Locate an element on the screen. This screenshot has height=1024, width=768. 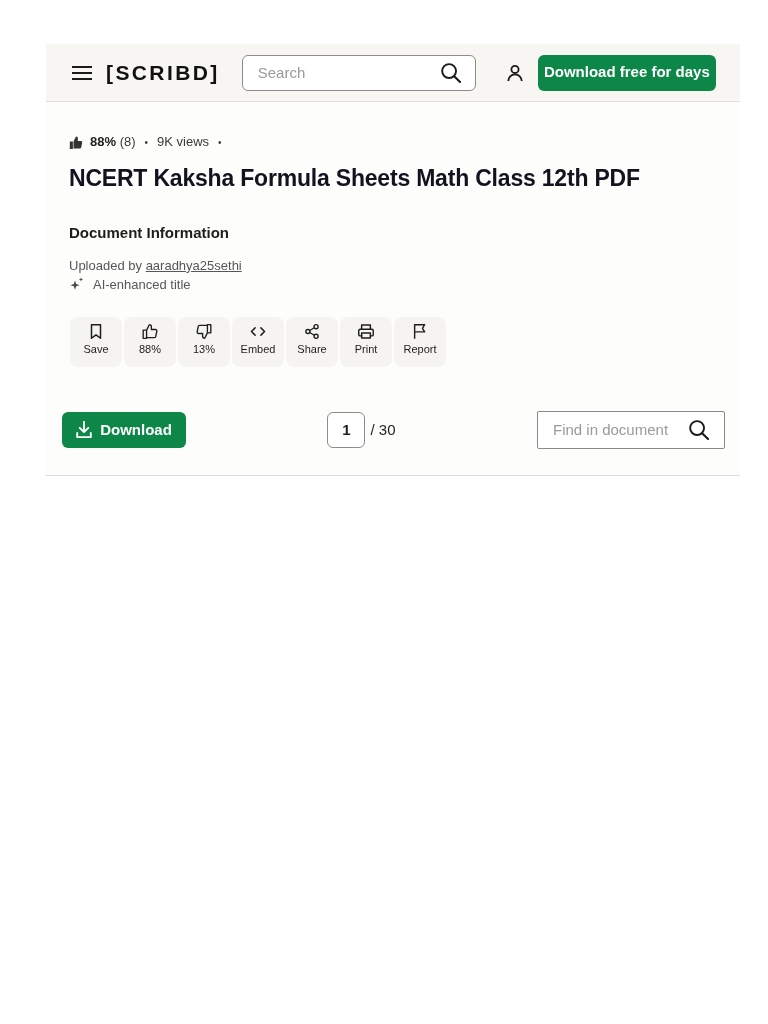
rating-text: 88% (8) is located at coordinates (113, 142).